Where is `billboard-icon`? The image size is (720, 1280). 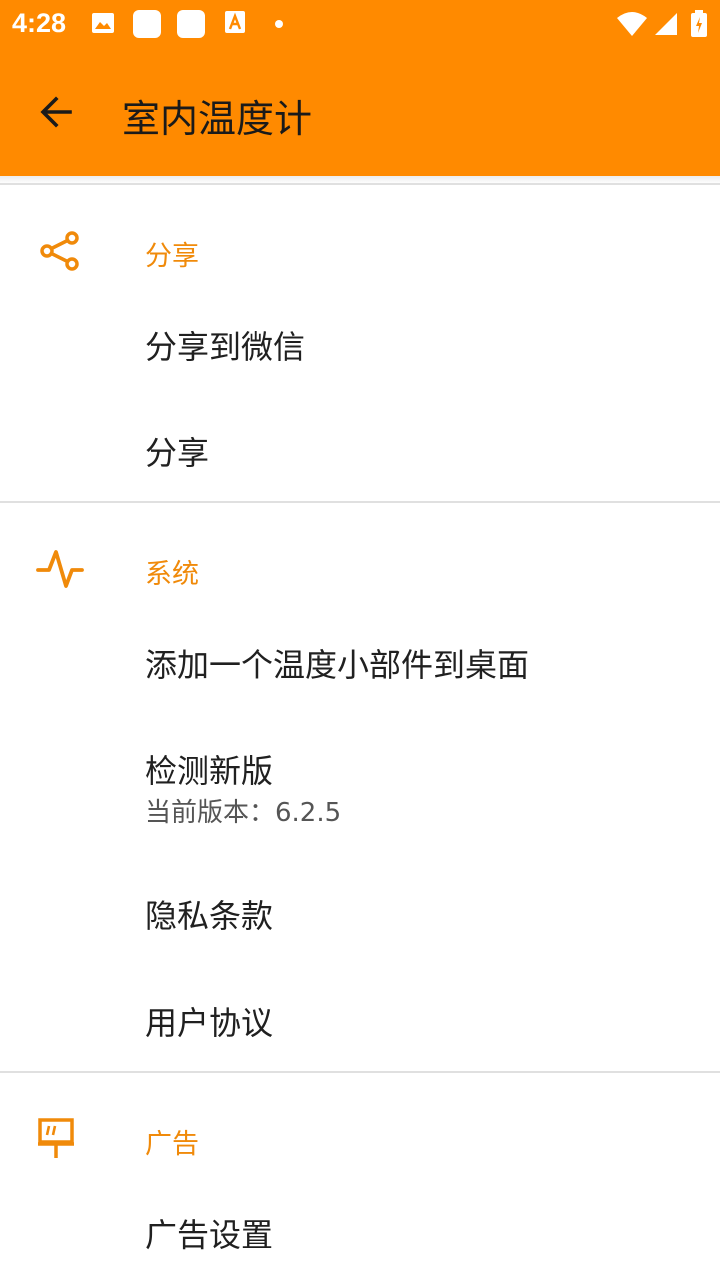 billboard-icon is located at coordinates (56, 1138).